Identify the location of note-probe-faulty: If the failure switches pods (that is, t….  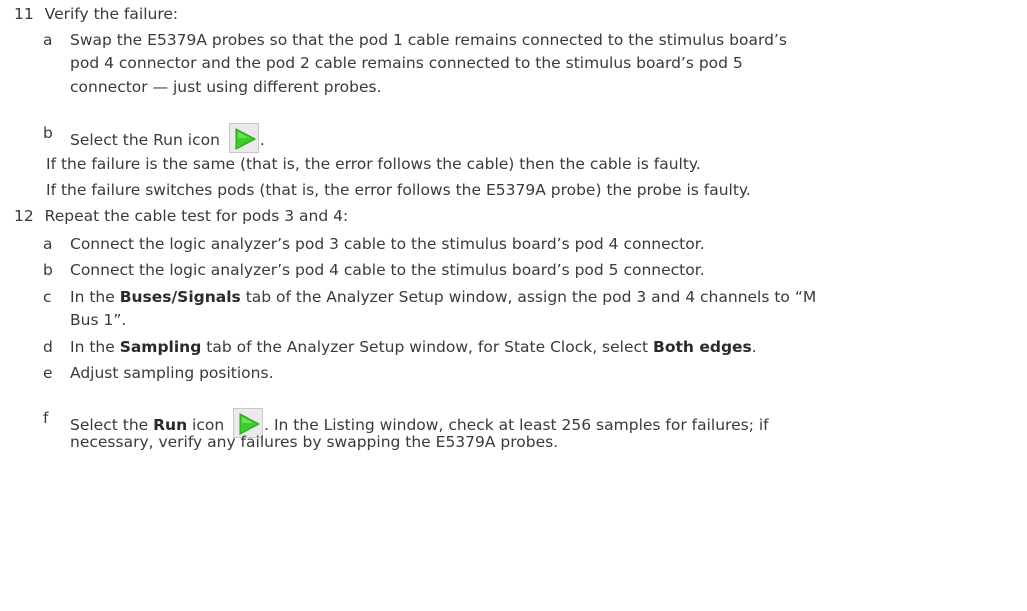
(398, 190).